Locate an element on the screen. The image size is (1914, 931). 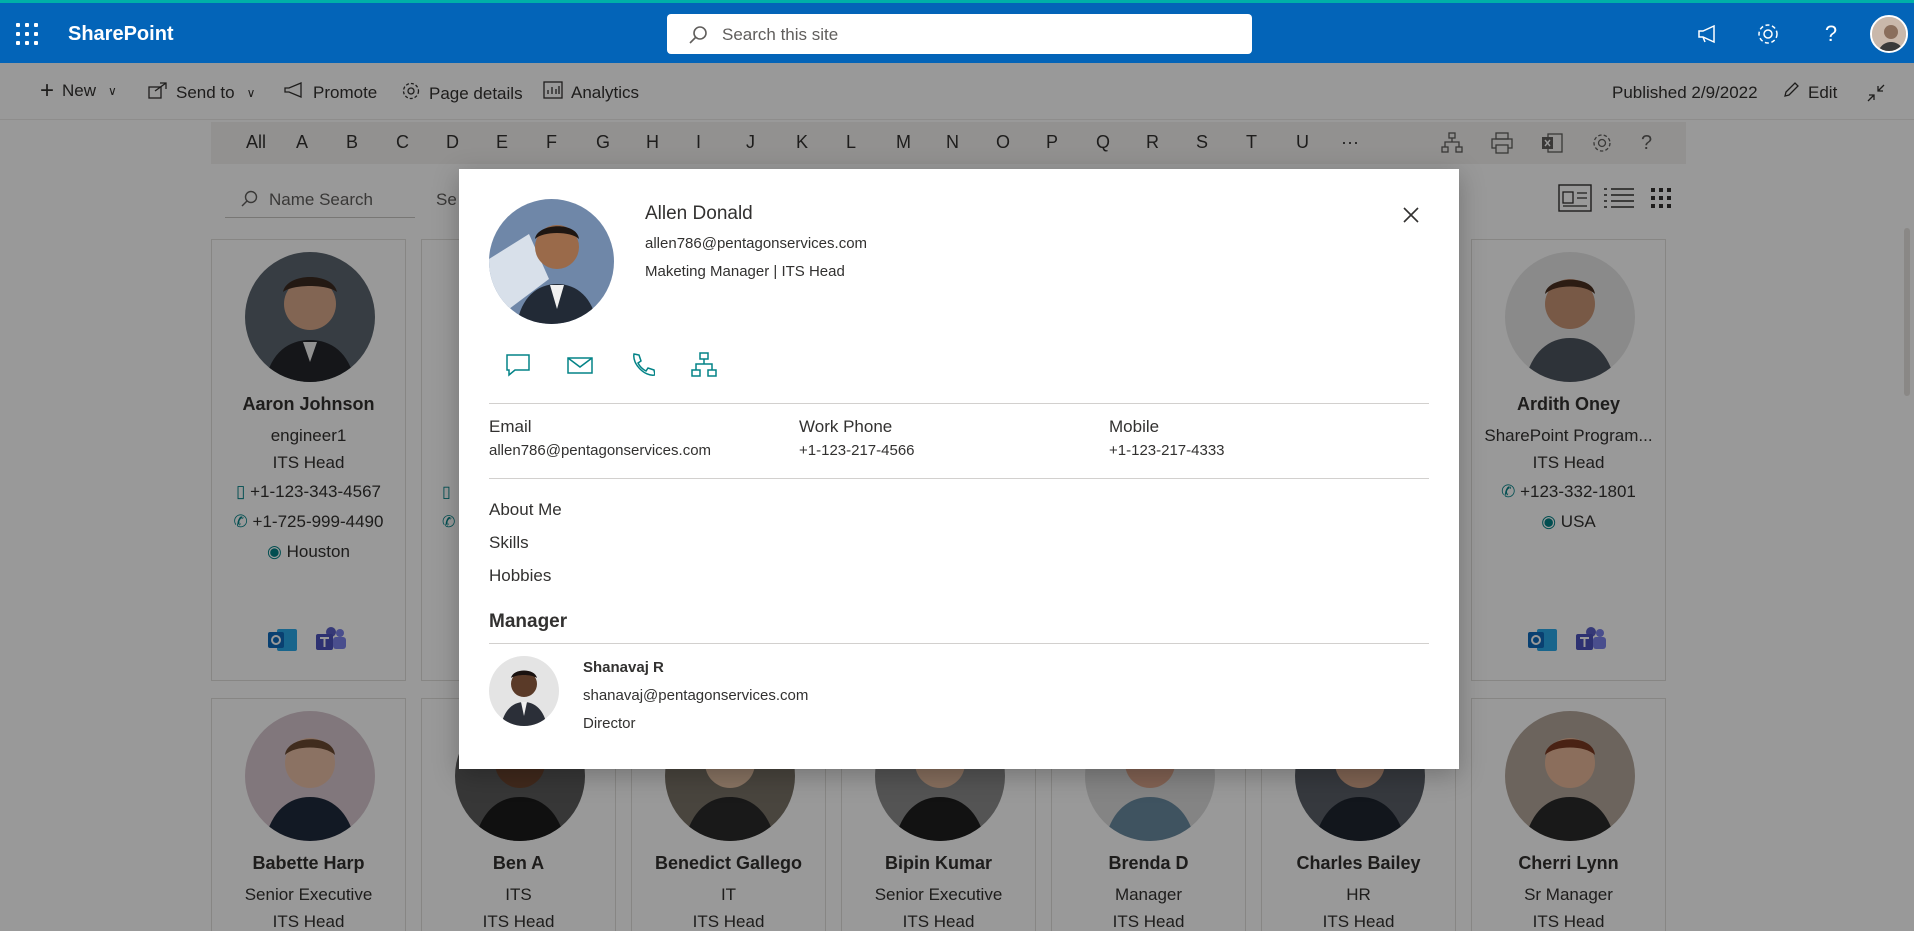
mobile-field: Mobile +1-123-217-4333 is located at coordinates (1167, 438).